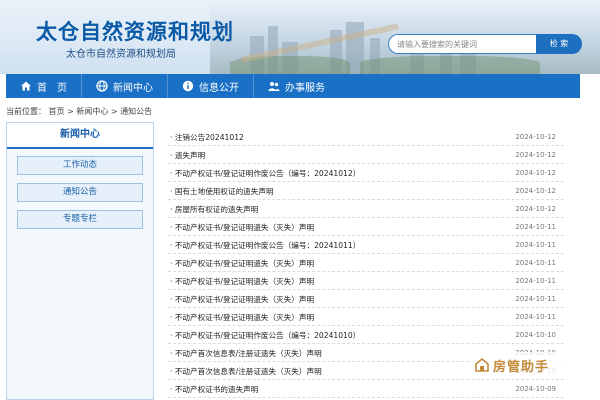 This screenshot has width=600, height=400. What do you see at coordinates (79, 111) in the screenshot?
I see `breadcrumb: 当前位置： 首页 > 新闻中心 > 通知公告` at bounding box center [79, 111].